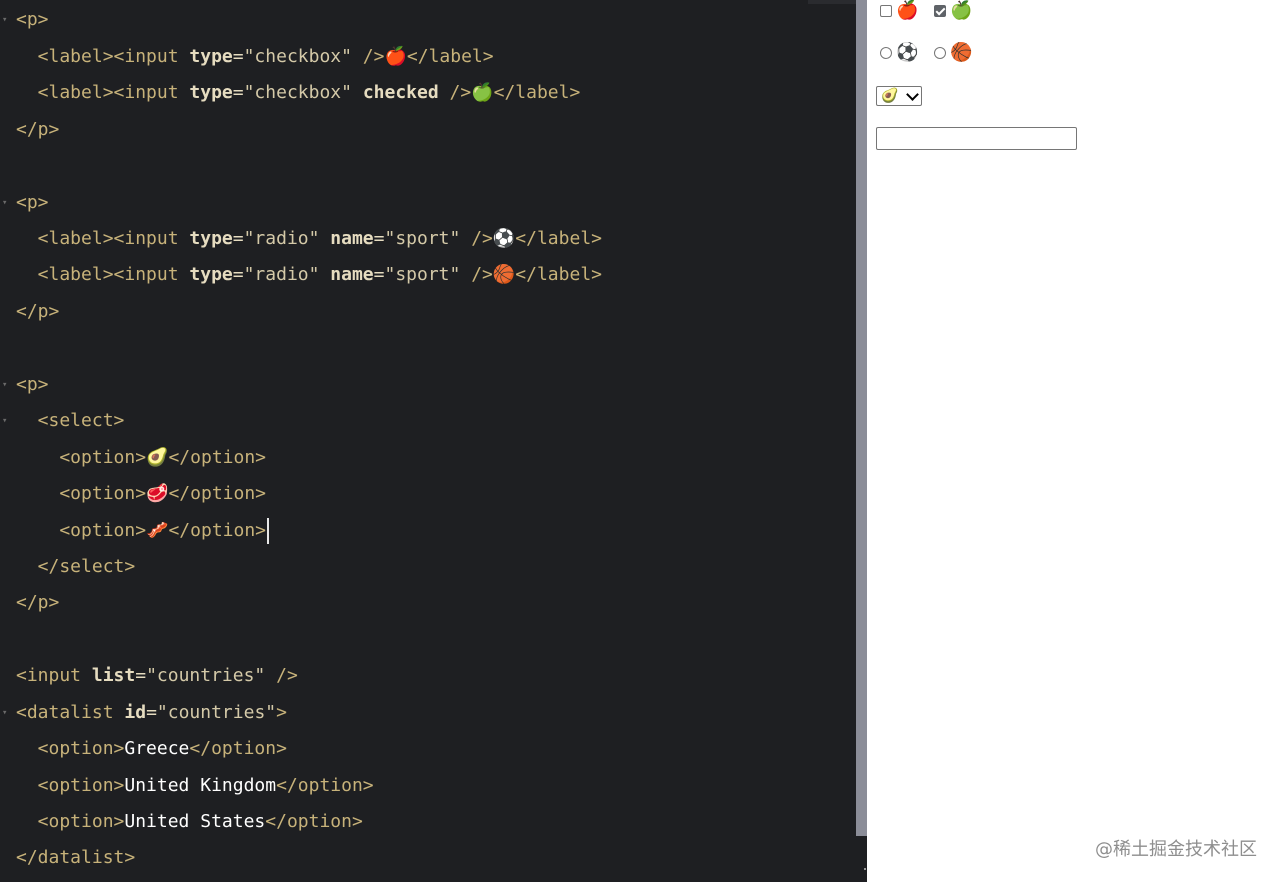  What do you see at coordinates (135, 712) in the screenshot?
I see `code-token: id` at bounding box center [135, 712].